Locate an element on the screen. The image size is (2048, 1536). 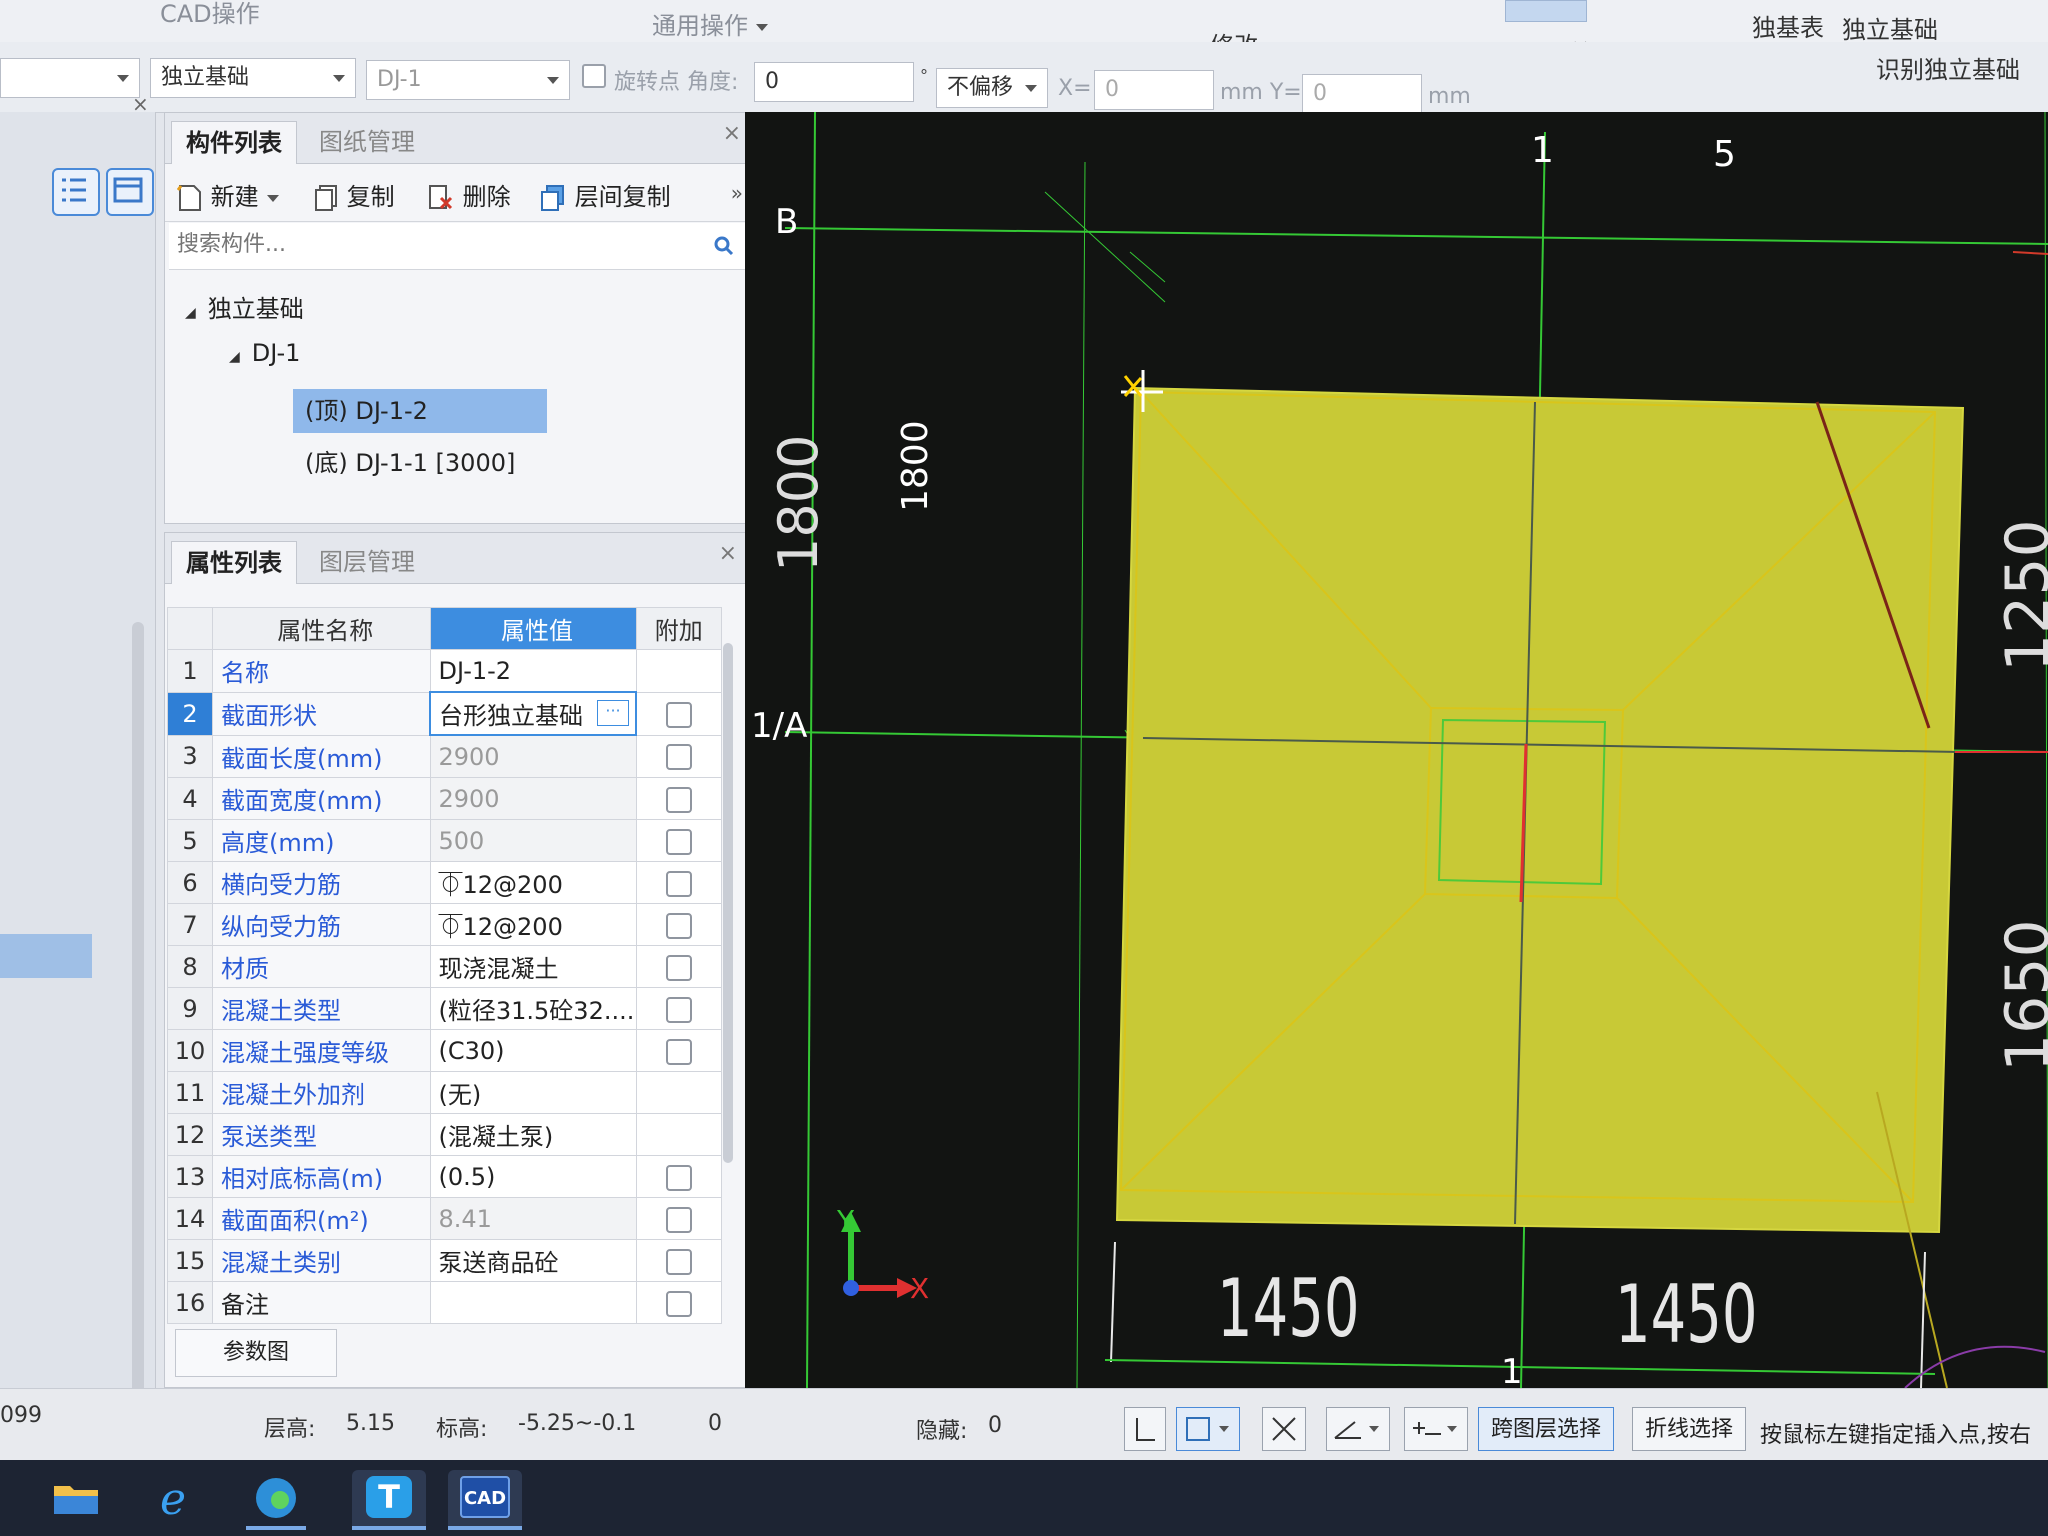
search-input is located at coordinates (427, 244).